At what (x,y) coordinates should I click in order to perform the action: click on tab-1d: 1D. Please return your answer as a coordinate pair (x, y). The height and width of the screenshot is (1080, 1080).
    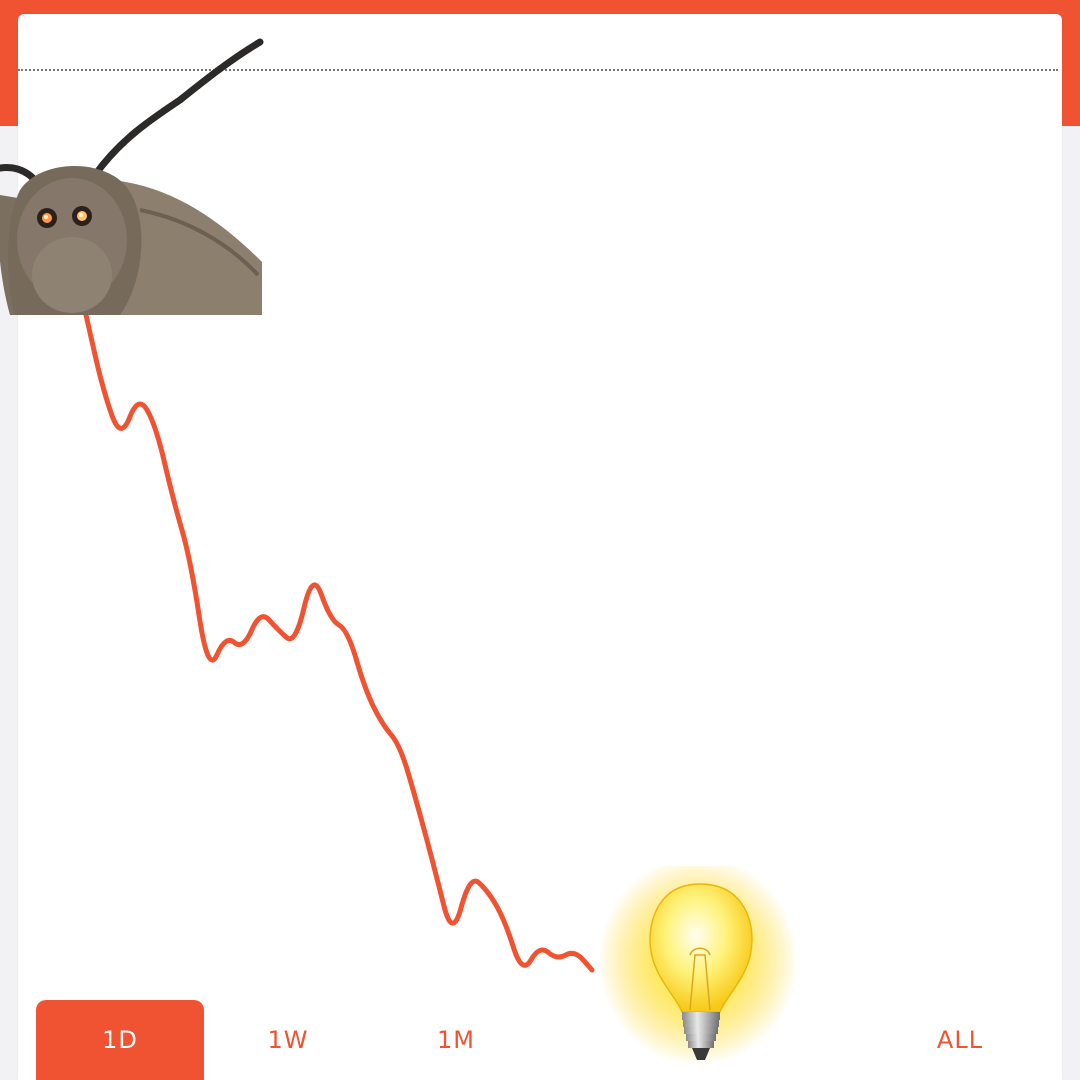
    Looking at the image, I should click on (120, 1040).